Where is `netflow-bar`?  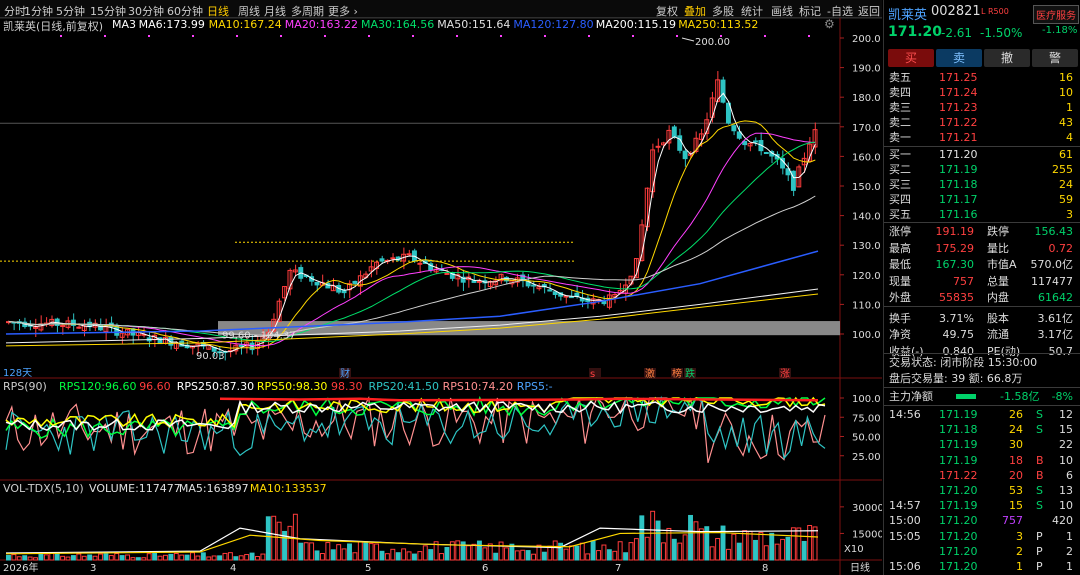
netflow-bar is located at coordinates (966, 396).